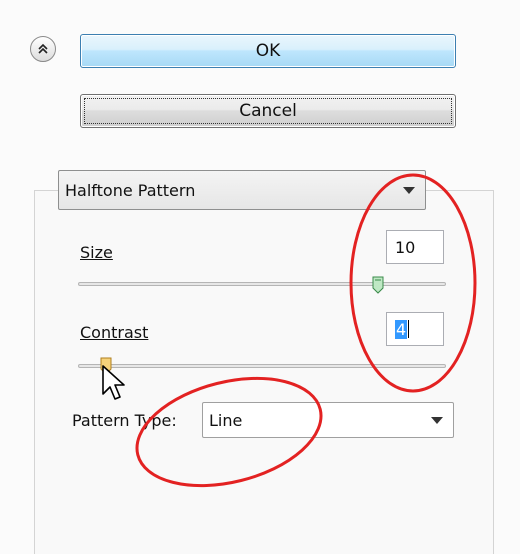 The image size is (520, 554). Describe the element at coordinates (268, 51) in the screenshot. I see `ok-button: OK` at that location.